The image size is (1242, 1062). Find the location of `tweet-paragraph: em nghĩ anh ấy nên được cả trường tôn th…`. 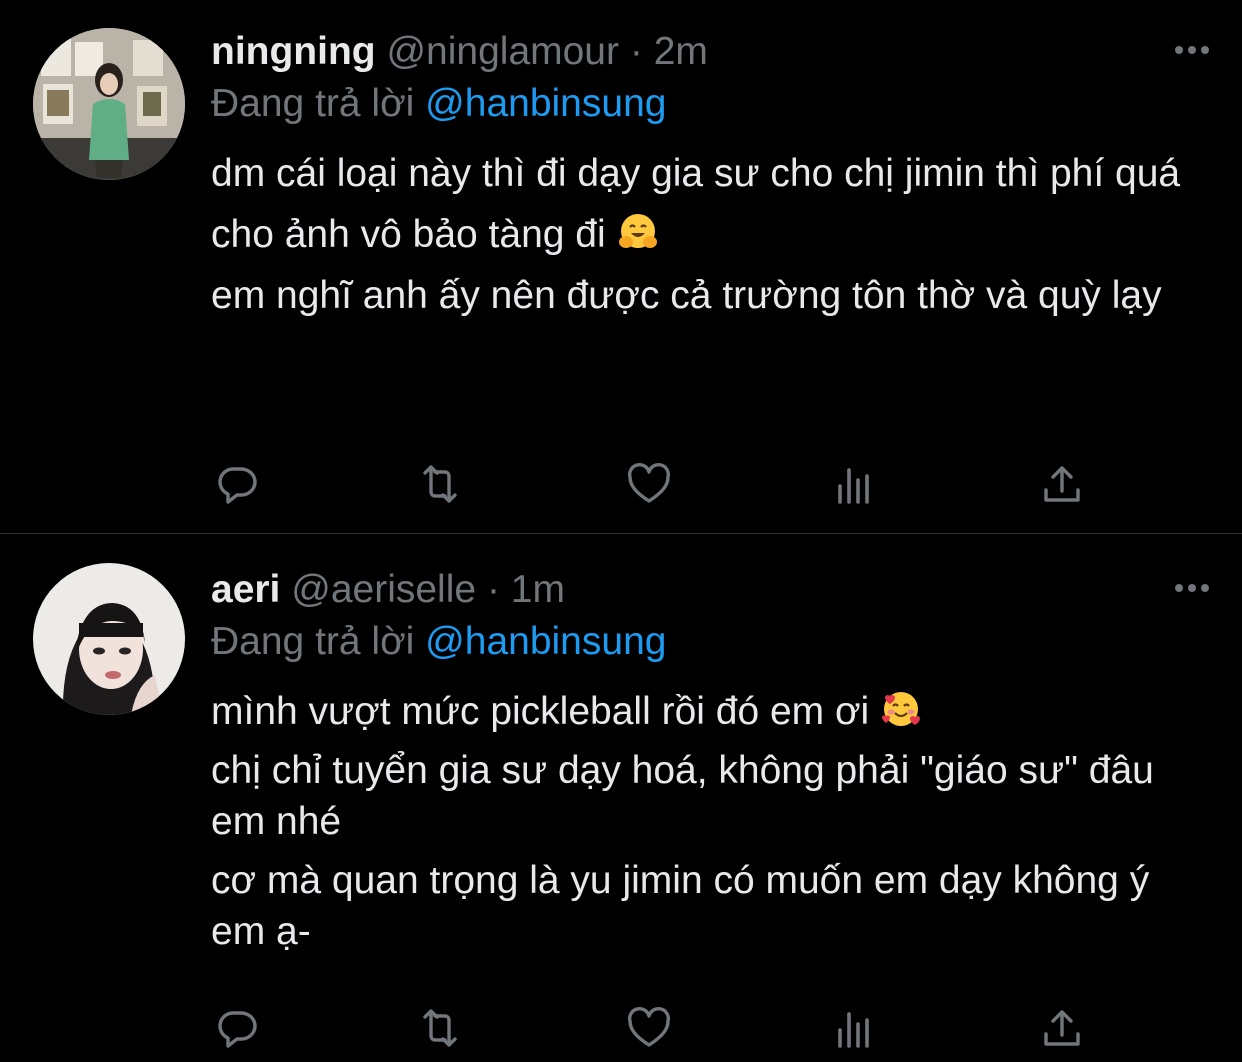

tweet-paragraph: em nghĩ anh ấy nên được cả trường tôn th… is located at coordinates (686, 295).